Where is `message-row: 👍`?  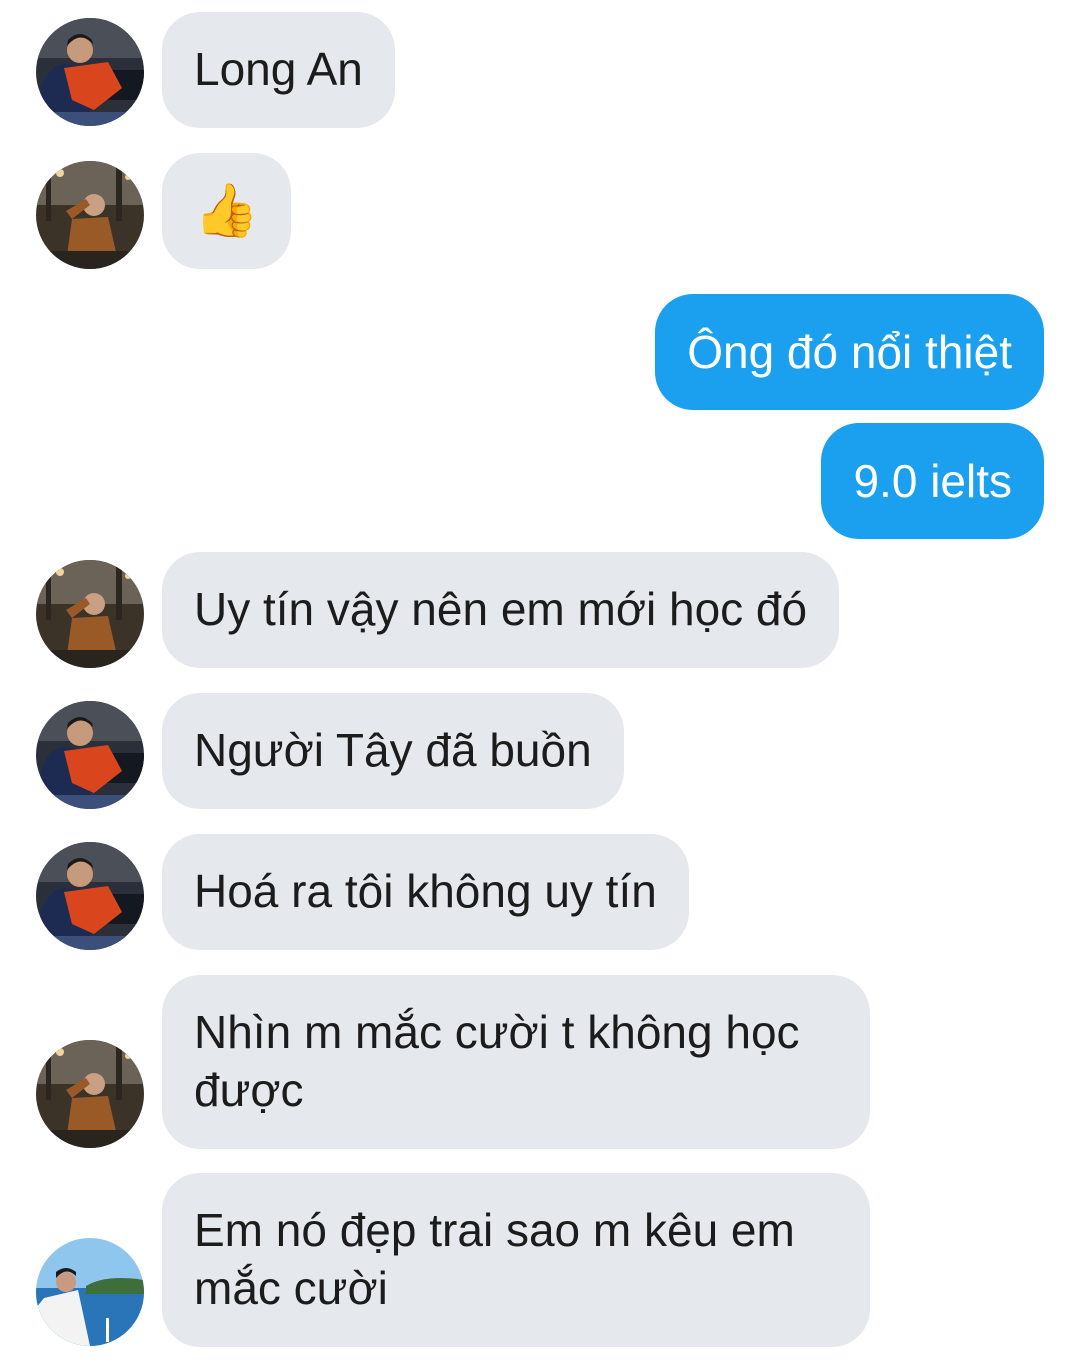
message-row: 👍 is located at coordinates (540, 211).